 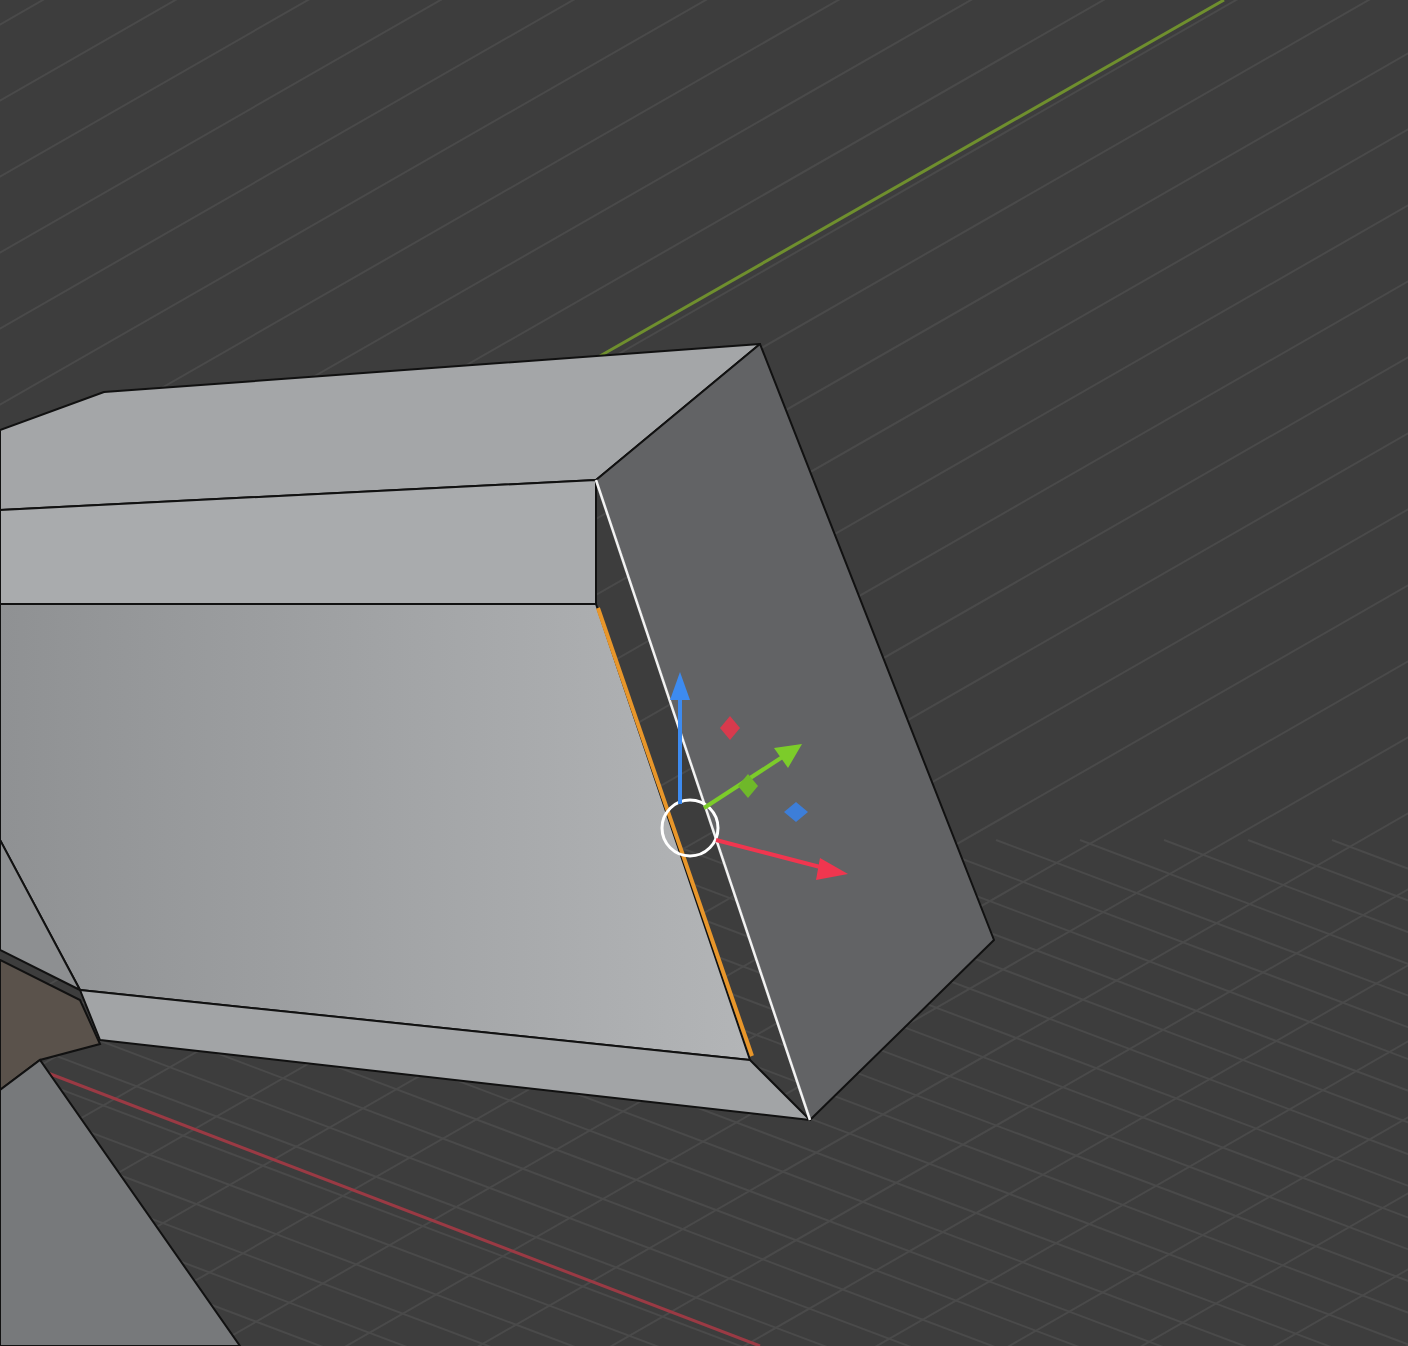 I want to click on selected-edge, so click(x=675, y=832).